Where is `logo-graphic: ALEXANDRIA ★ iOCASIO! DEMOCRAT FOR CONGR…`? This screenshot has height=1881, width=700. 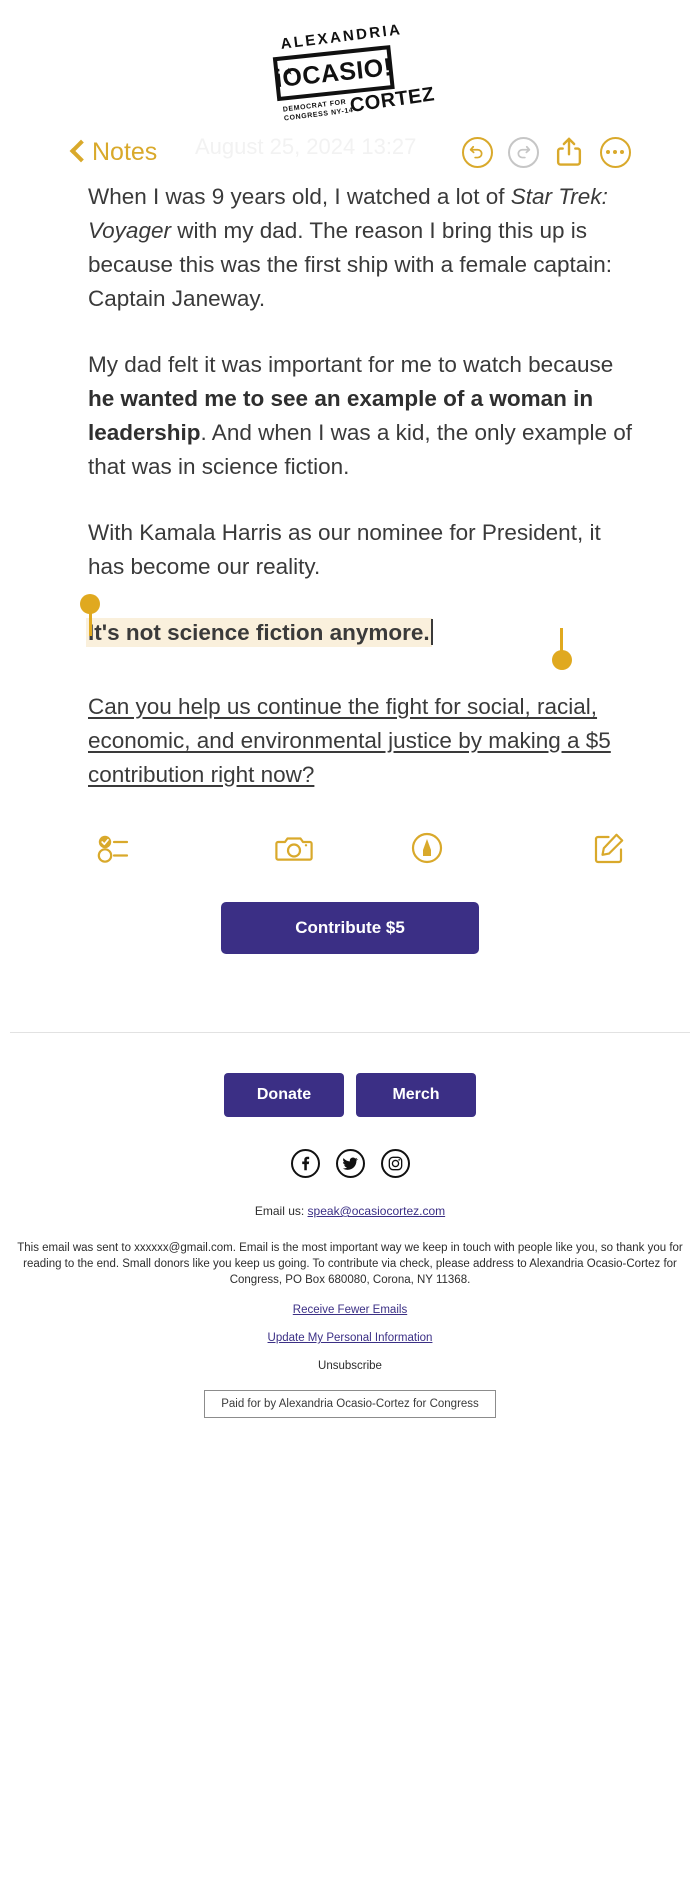 logo-graphic: ALEXANDRIA ★ iOCASIO! DEMOCRAT FOR CONGR… is located at coordinates (354, 76).